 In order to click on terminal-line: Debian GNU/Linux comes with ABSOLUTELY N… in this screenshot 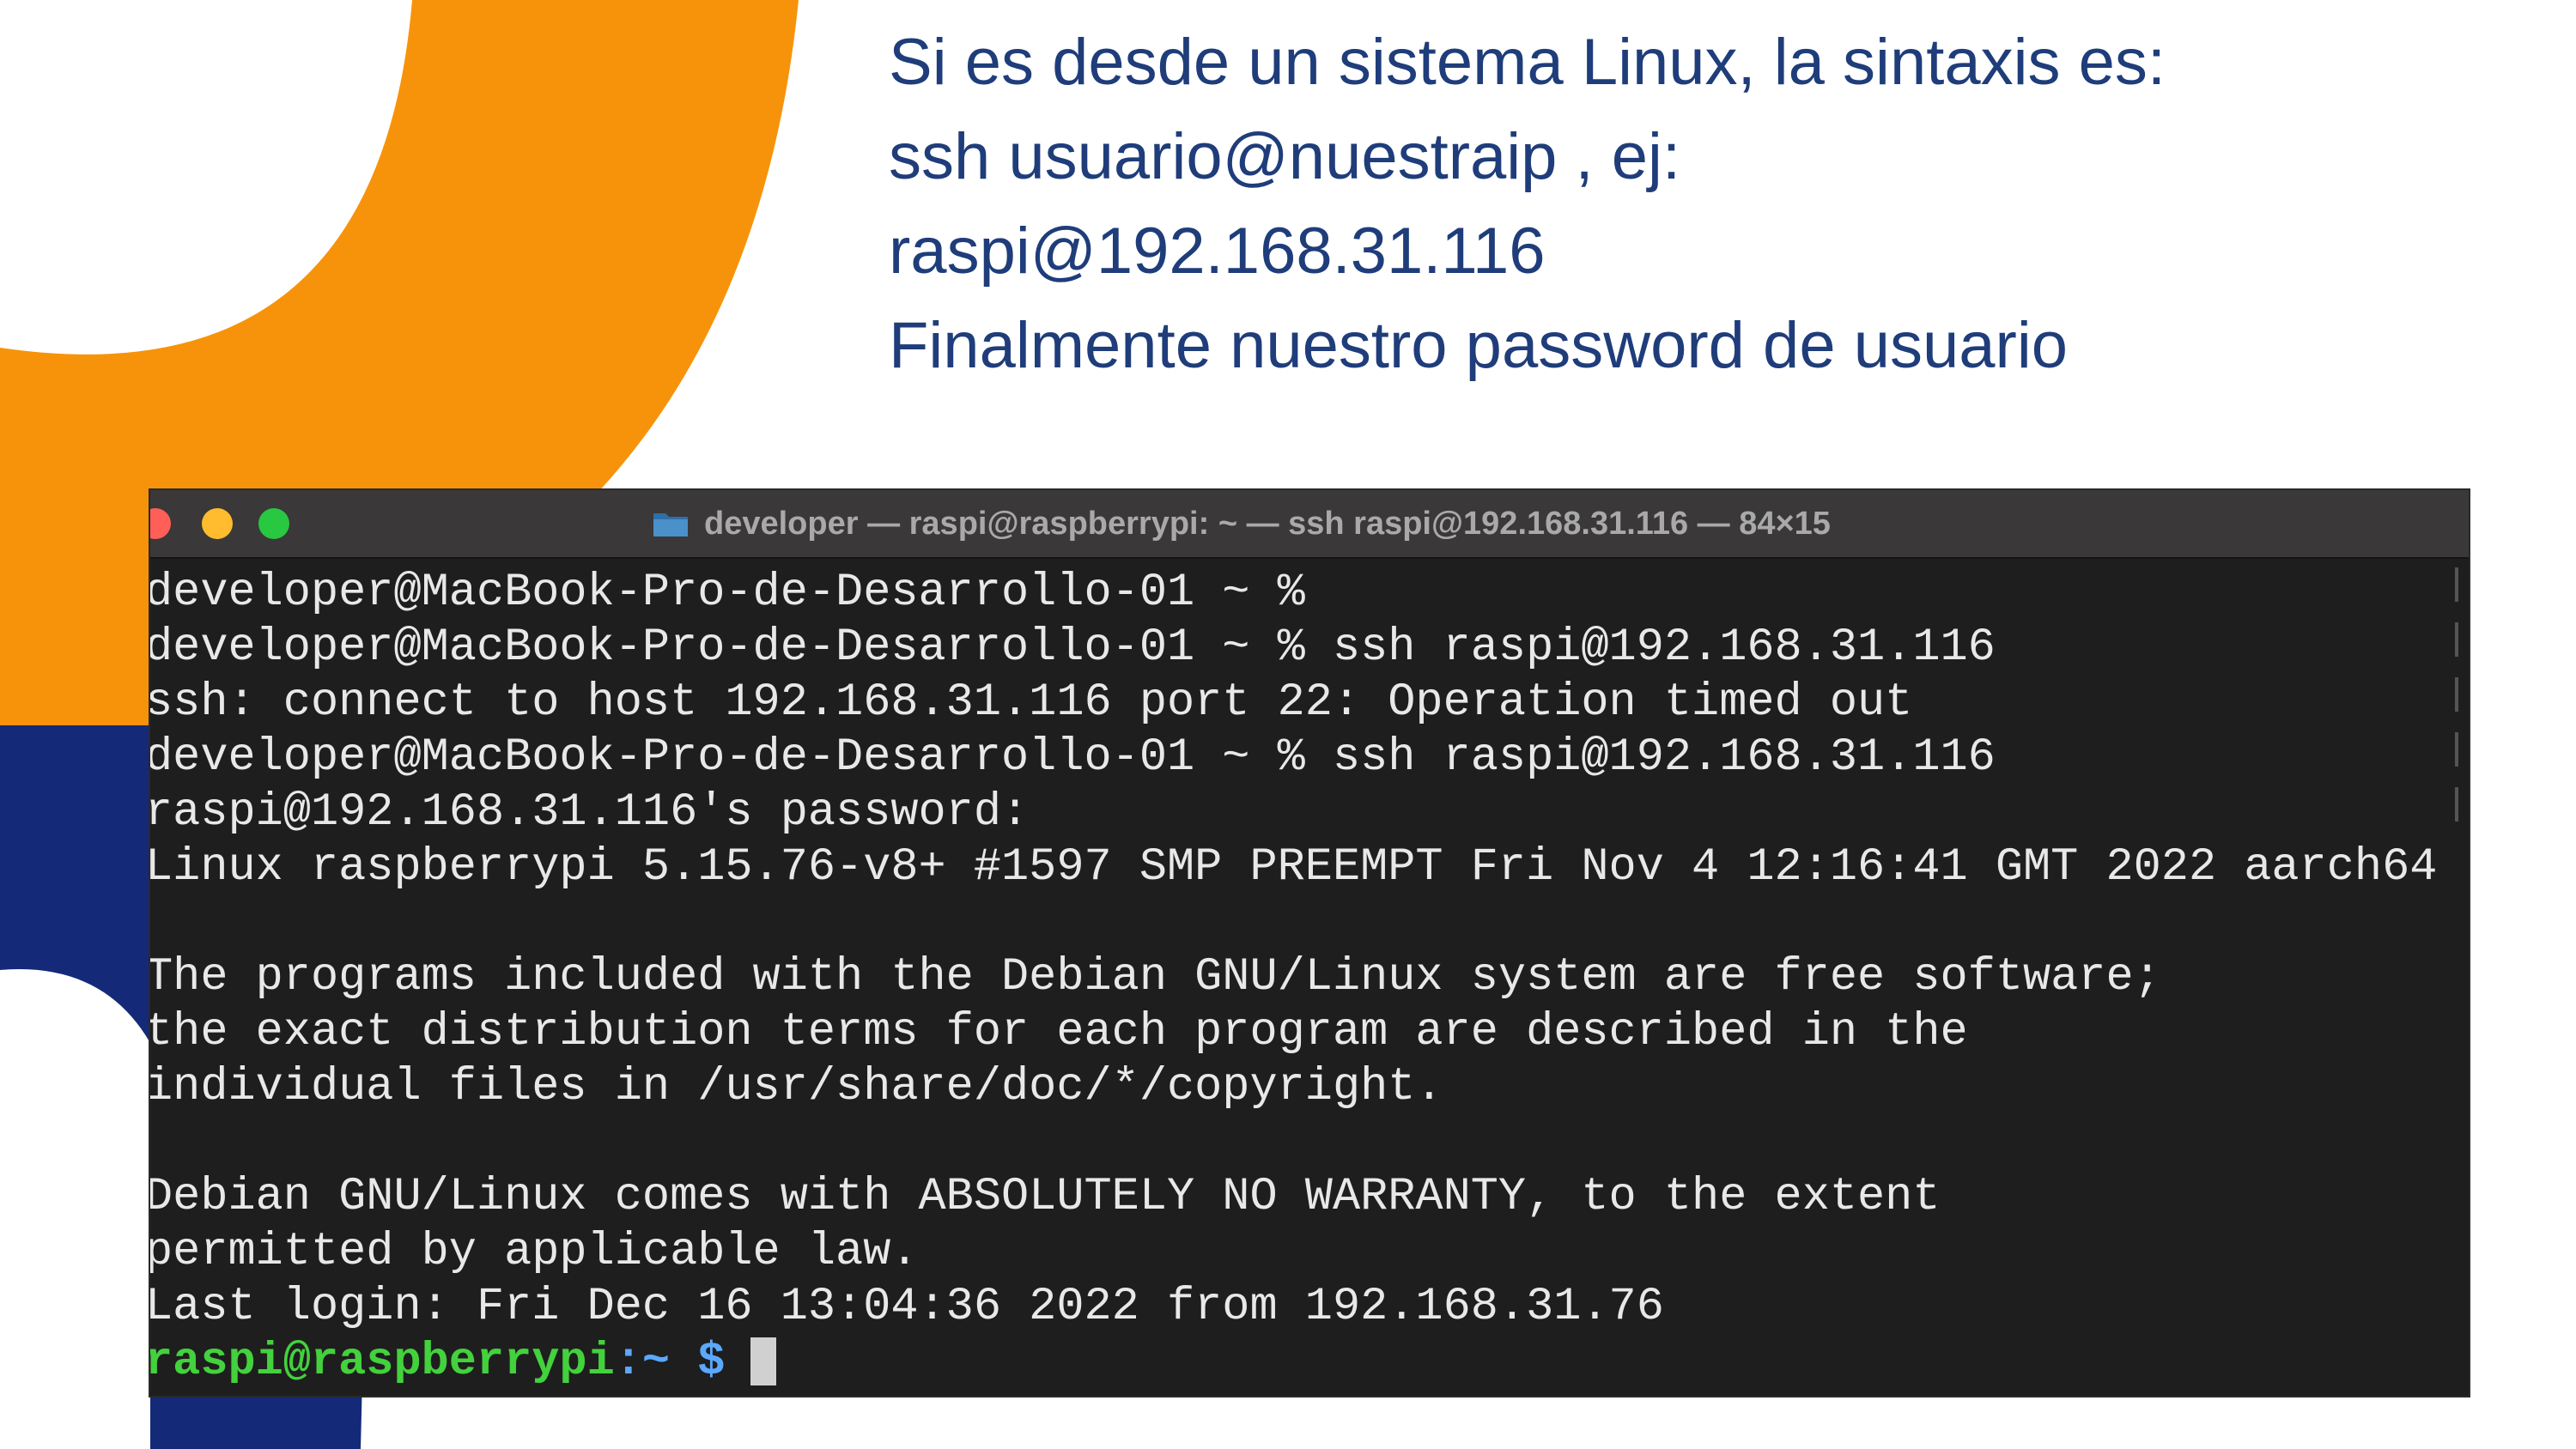, I will do `click(1045, 1197)`.